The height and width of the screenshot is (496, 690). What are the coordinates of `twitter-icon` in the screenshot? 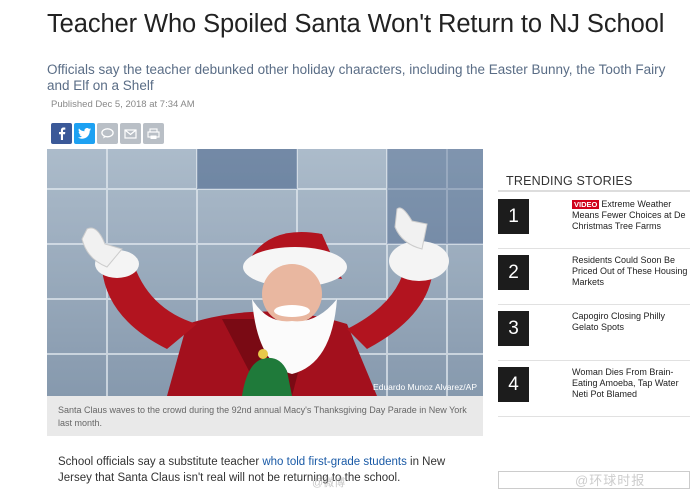 It's located at (84, 133).